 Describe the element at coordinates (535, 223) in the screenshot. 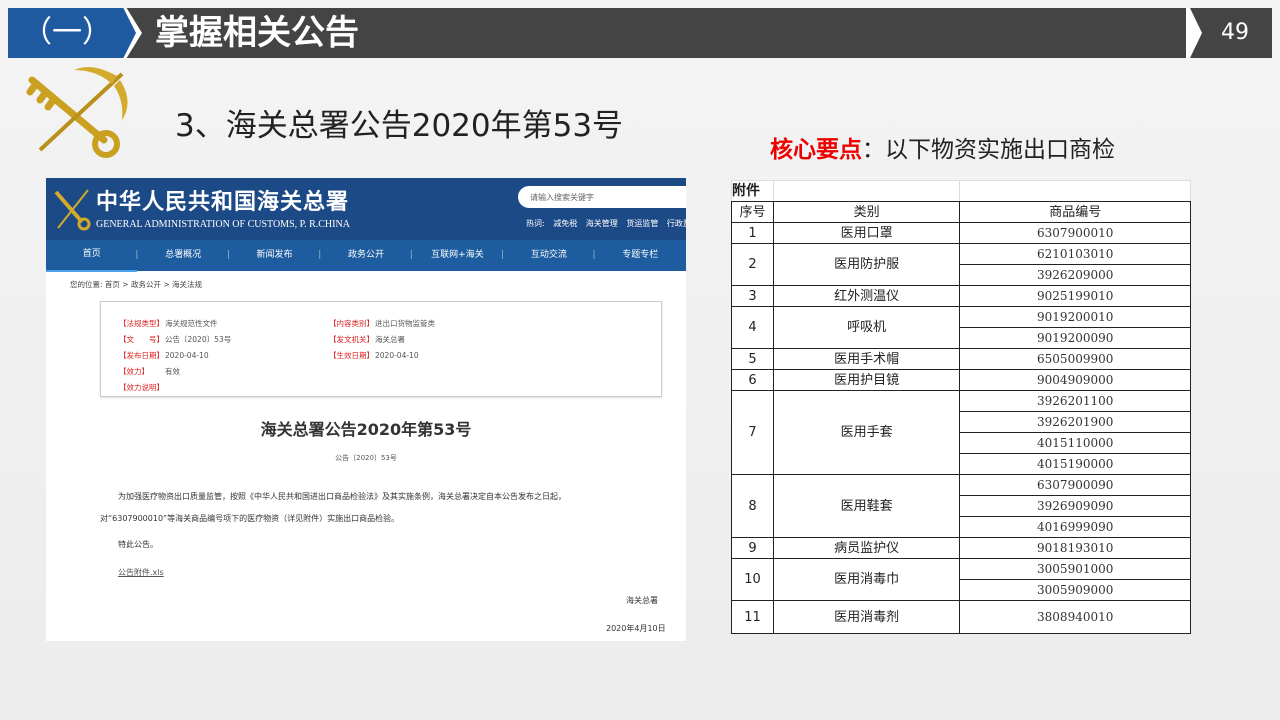

I see `hot-label: 热词:` at that location.